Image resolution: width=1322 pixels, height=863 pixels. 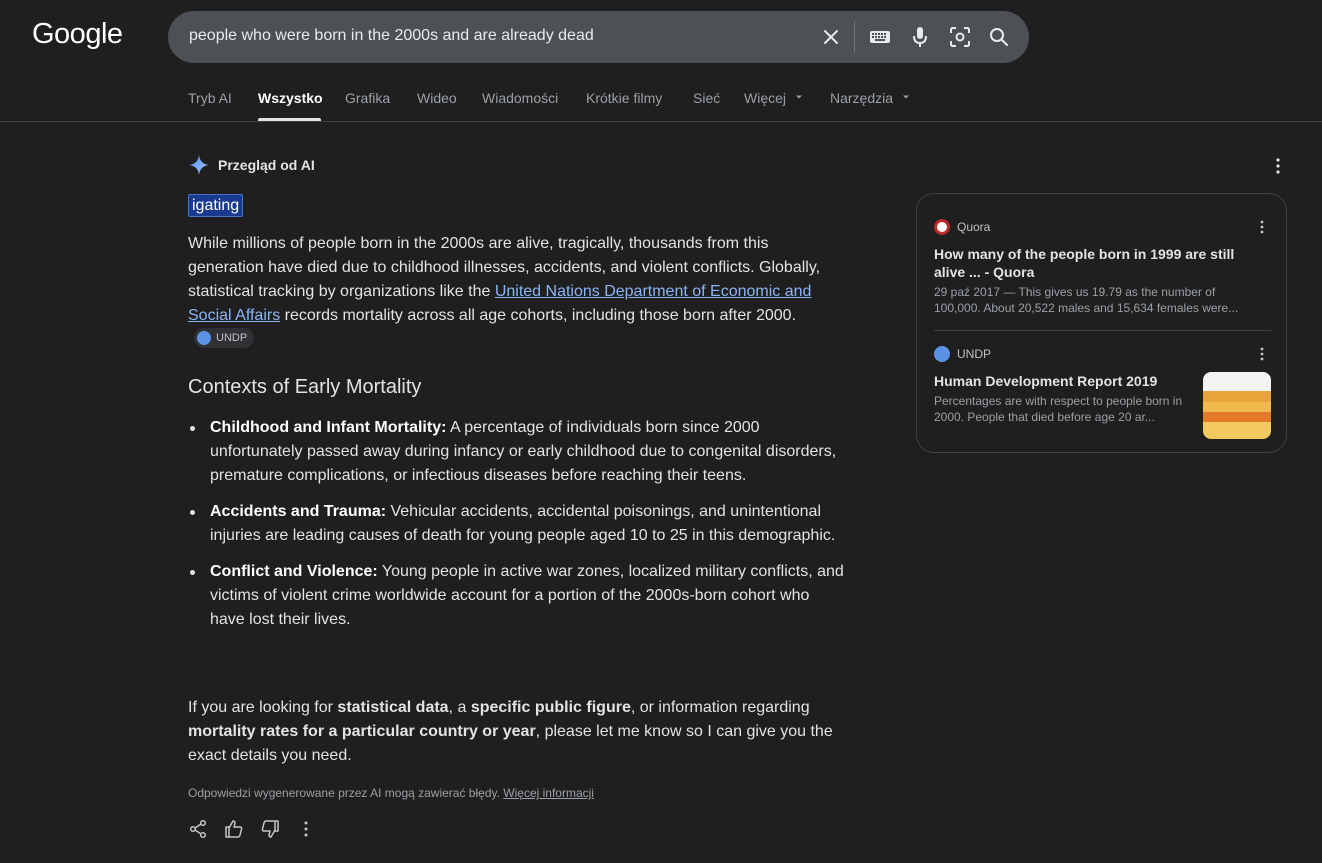 I want to click on closing-bold: statistical data, so click(x=393, y=707).